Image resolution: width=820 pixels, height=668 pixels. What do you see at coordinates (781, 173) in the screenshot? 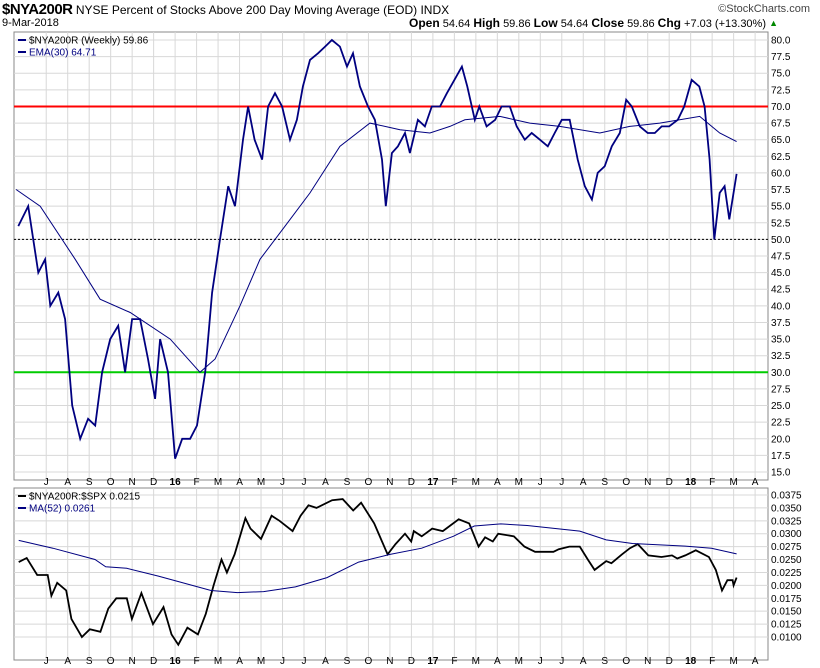
I see `y-tick-label: 60.0` at bounding box center [781, 173].